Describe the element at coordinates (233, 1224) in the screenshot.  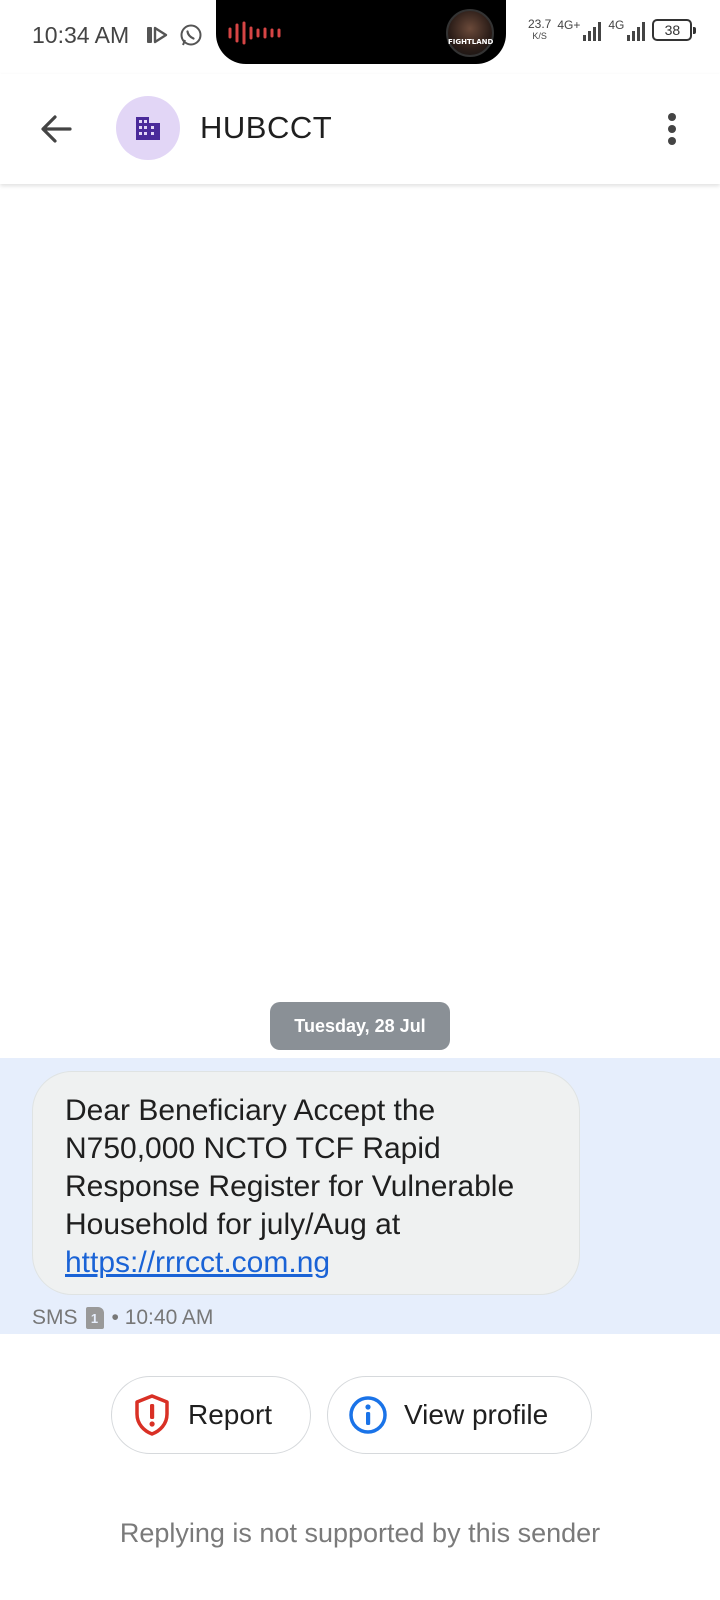
I see `message-line: Household for july/Aug at` at that location.